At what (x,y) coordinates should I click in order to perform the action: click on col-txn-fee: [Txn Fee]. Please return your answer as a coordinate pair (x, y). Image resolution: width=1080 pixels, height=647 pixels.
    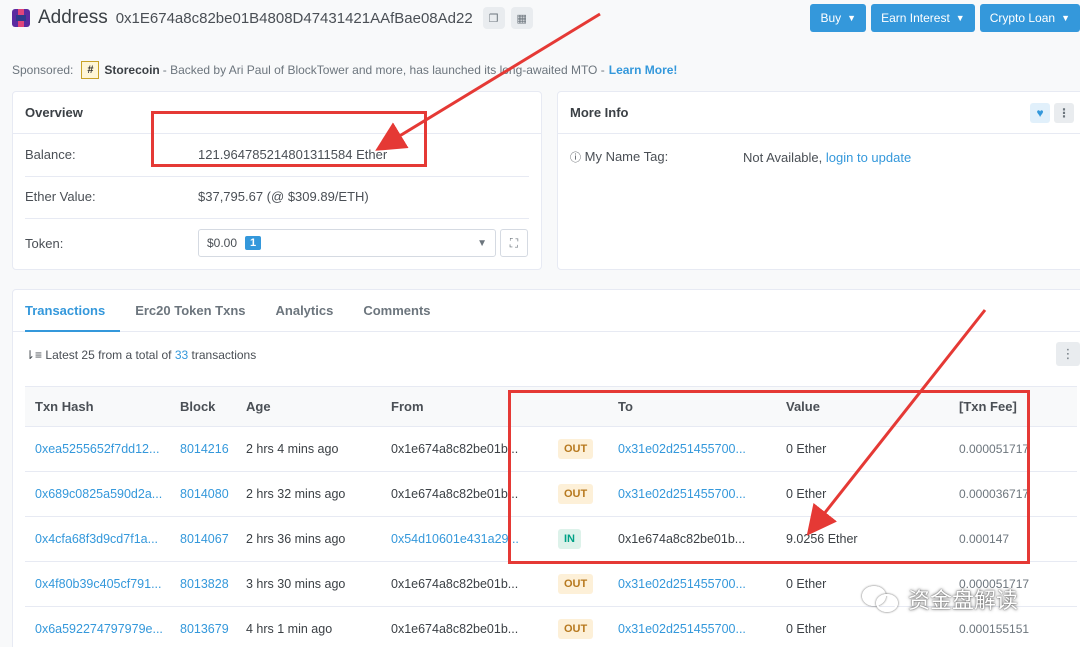
    Looking at the image, I should click on (1013, 406).